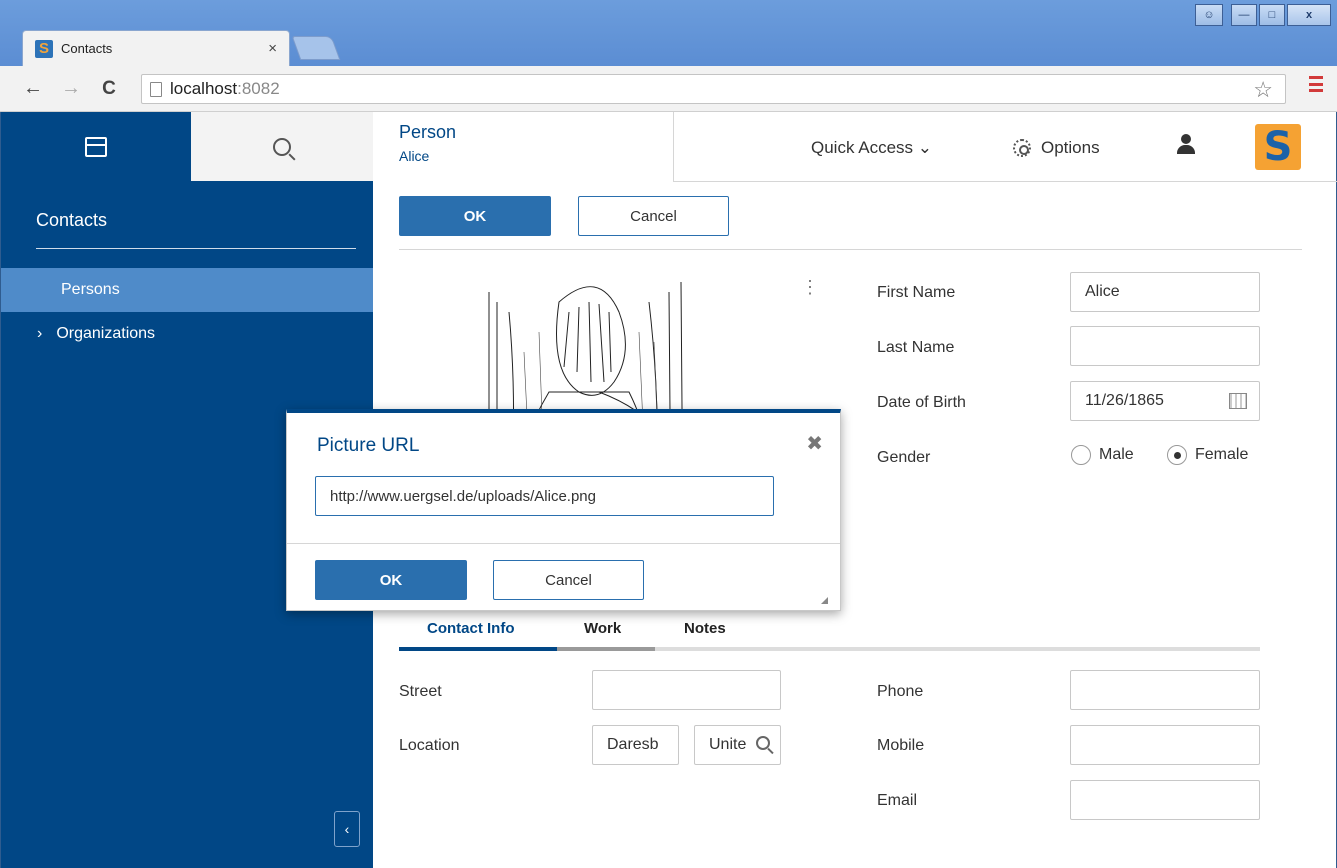 The image size is (1337, 868). What do you see at coordinates (705, 628) in the screenshot?
I see `tab-notes: Notes` at bounding box center [705, 628].